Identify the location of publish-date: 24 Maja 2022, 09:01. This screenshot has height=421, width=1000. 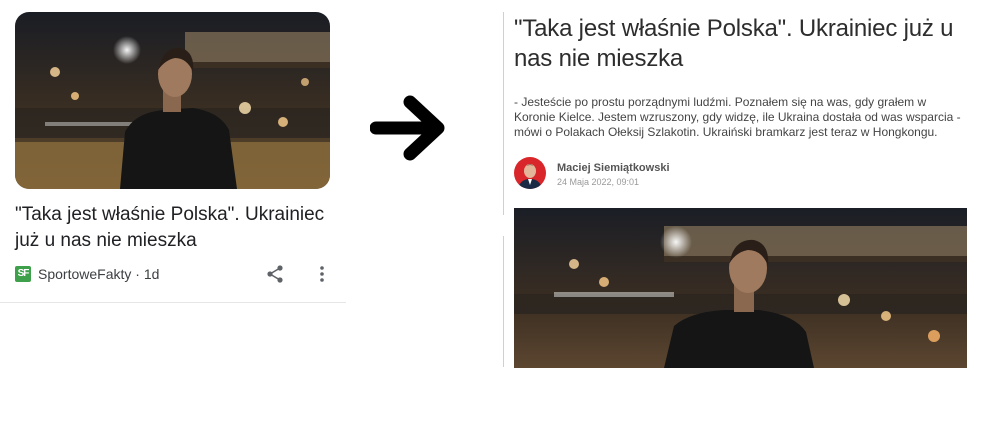
(598, 182).